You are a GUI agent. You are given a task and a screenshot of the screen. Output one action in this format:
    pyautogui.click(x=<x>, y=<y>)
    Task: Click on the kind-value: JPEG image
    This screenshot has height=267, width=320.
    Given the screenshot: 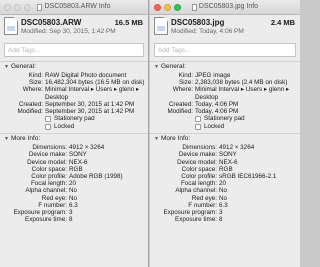 What is the action you would take?
    pyautogui.click(x=213, y=75)
    